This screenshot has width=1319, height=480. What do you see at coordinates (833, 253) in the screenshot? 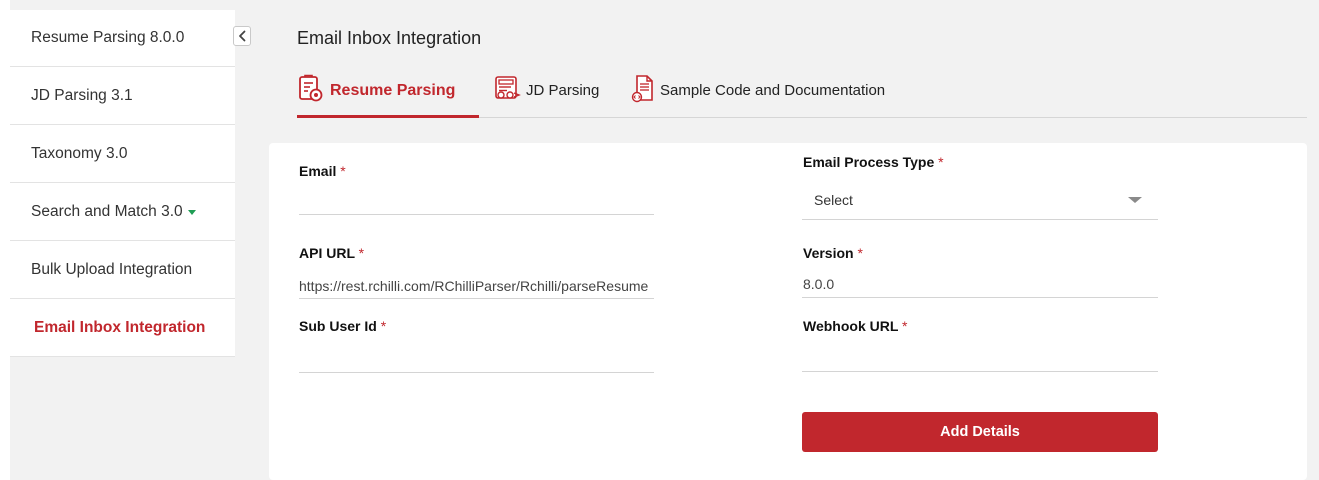
I see `version-label: Version *` at bounding box center [833, 253].